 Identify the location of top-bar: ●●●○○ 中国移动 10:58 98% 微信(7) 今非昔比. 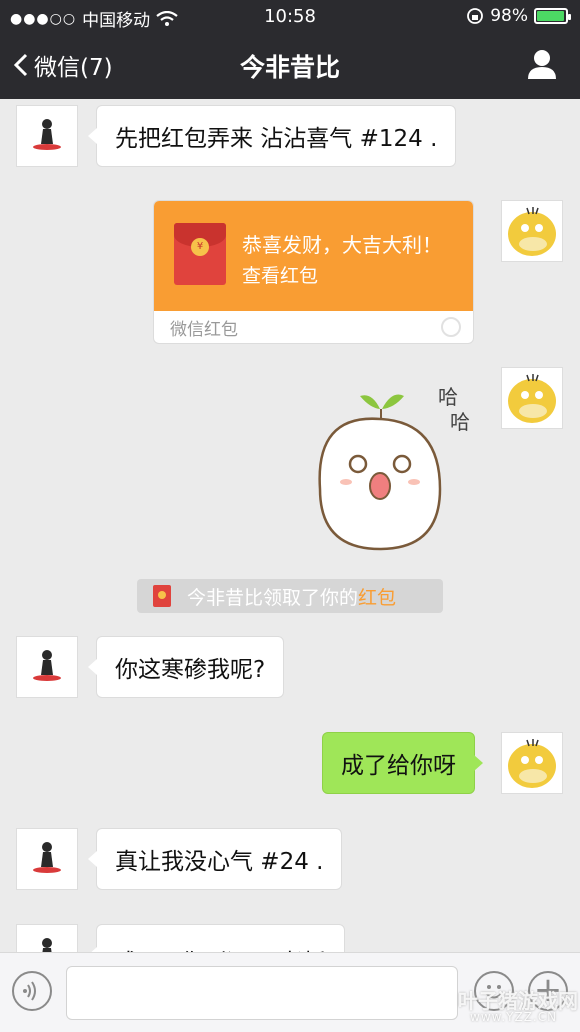
(290, 49).